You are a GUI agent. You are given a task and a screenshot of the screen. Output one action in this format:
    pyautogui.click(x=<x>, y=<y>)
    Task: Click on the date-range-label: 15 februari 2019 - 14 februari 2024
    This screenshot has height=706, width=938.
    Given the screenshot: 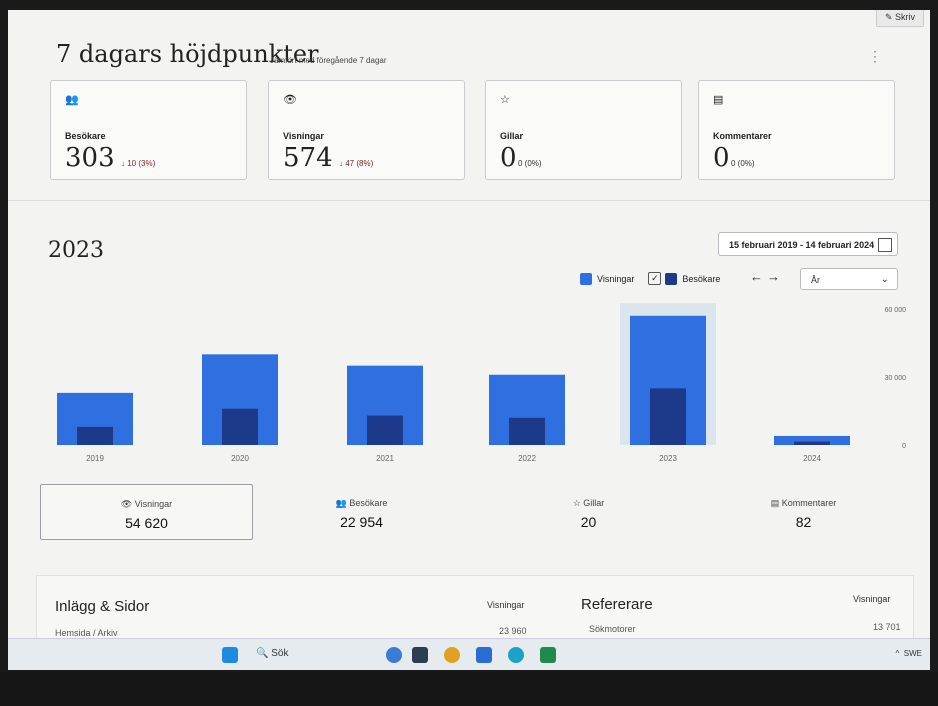 What is the action you would take?
    pyautogui.click(x=802, y=245)
    